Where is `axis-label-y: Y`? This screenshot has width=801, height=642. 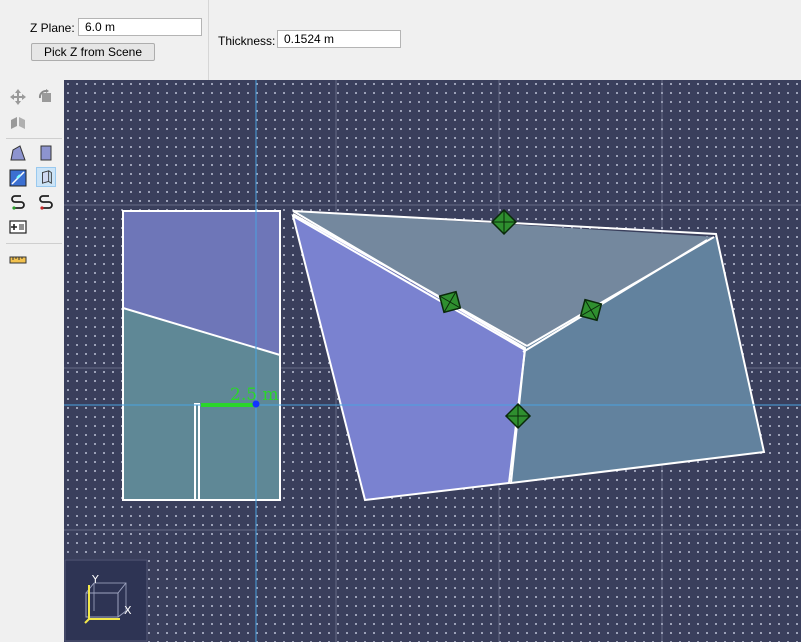 axis-label-y: Y is located at coordinates (95, 579).